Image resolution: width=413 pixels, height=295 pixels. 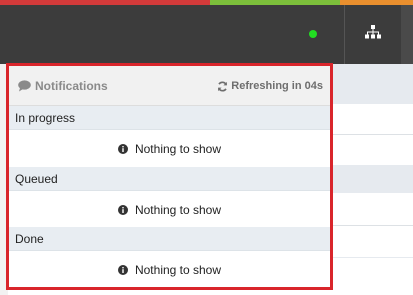 What do you see at coordinates (71, 86) in the screenshot?
I see `notifications-title-text: Notifications` at bounding box center [71, 86].